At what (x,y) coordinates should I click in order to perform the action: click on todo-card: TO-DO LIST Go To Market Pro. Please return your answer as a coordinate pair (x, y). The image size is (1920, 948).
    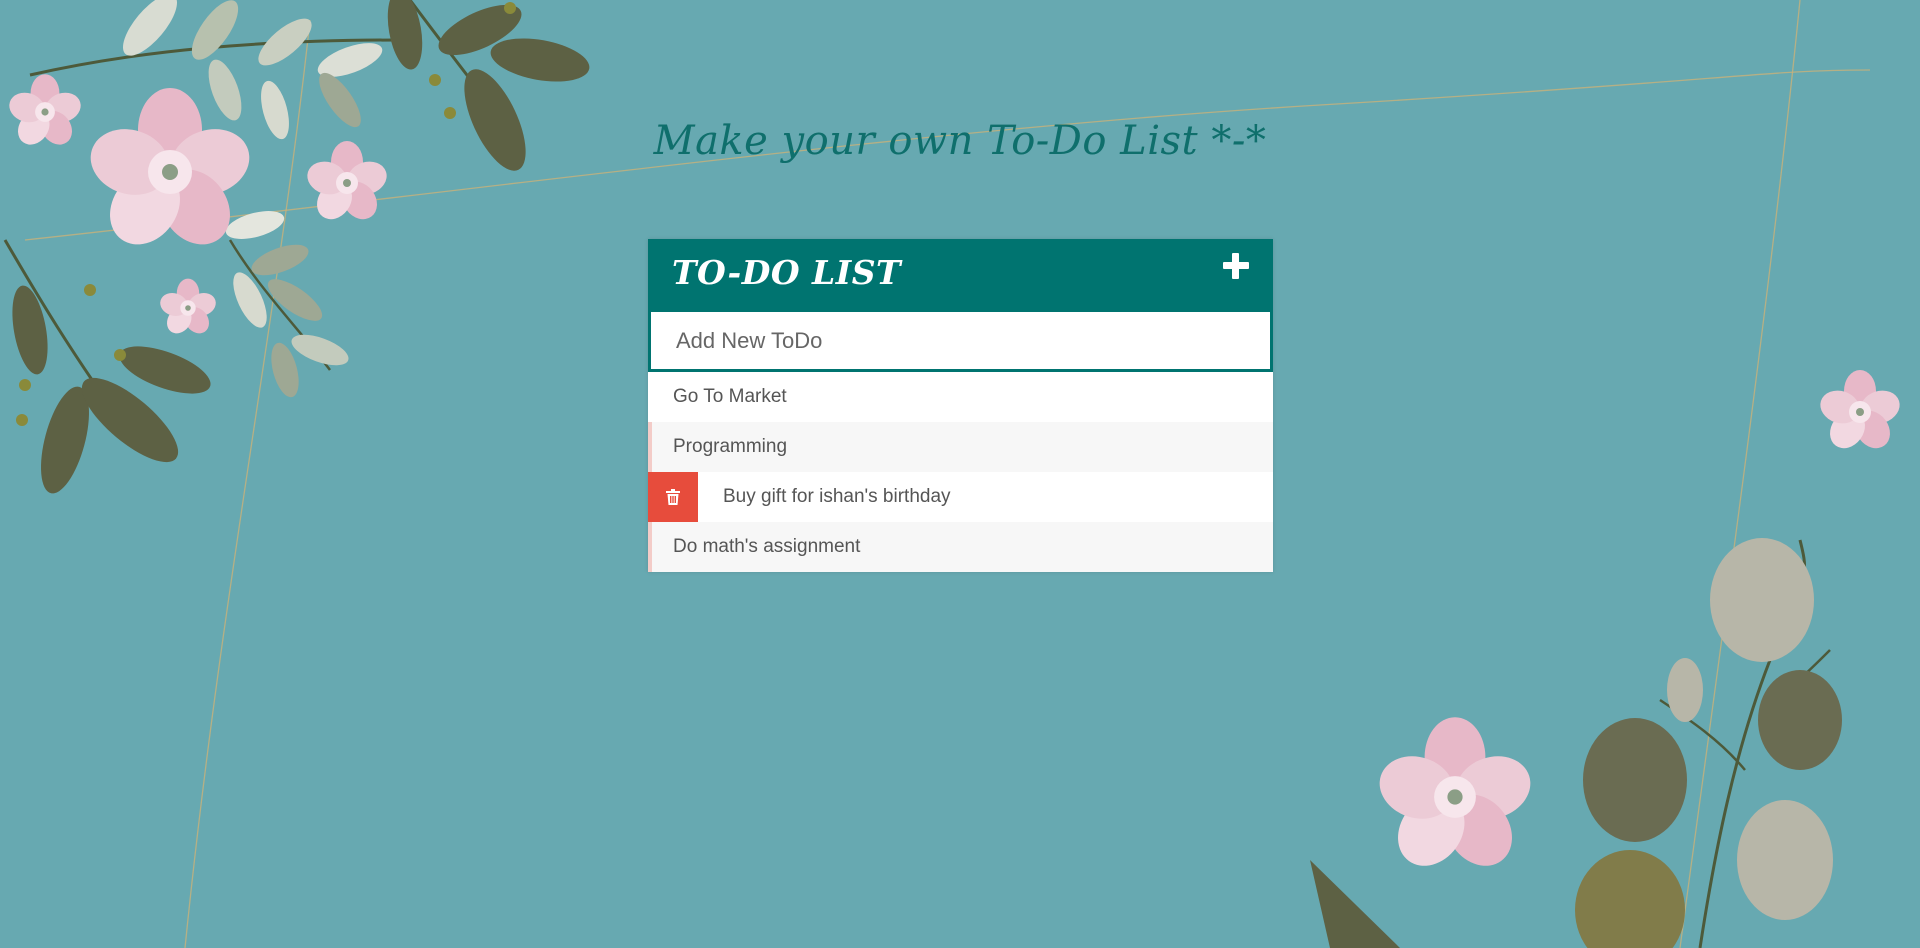
    Looking at the image, I should click on (960, 405).